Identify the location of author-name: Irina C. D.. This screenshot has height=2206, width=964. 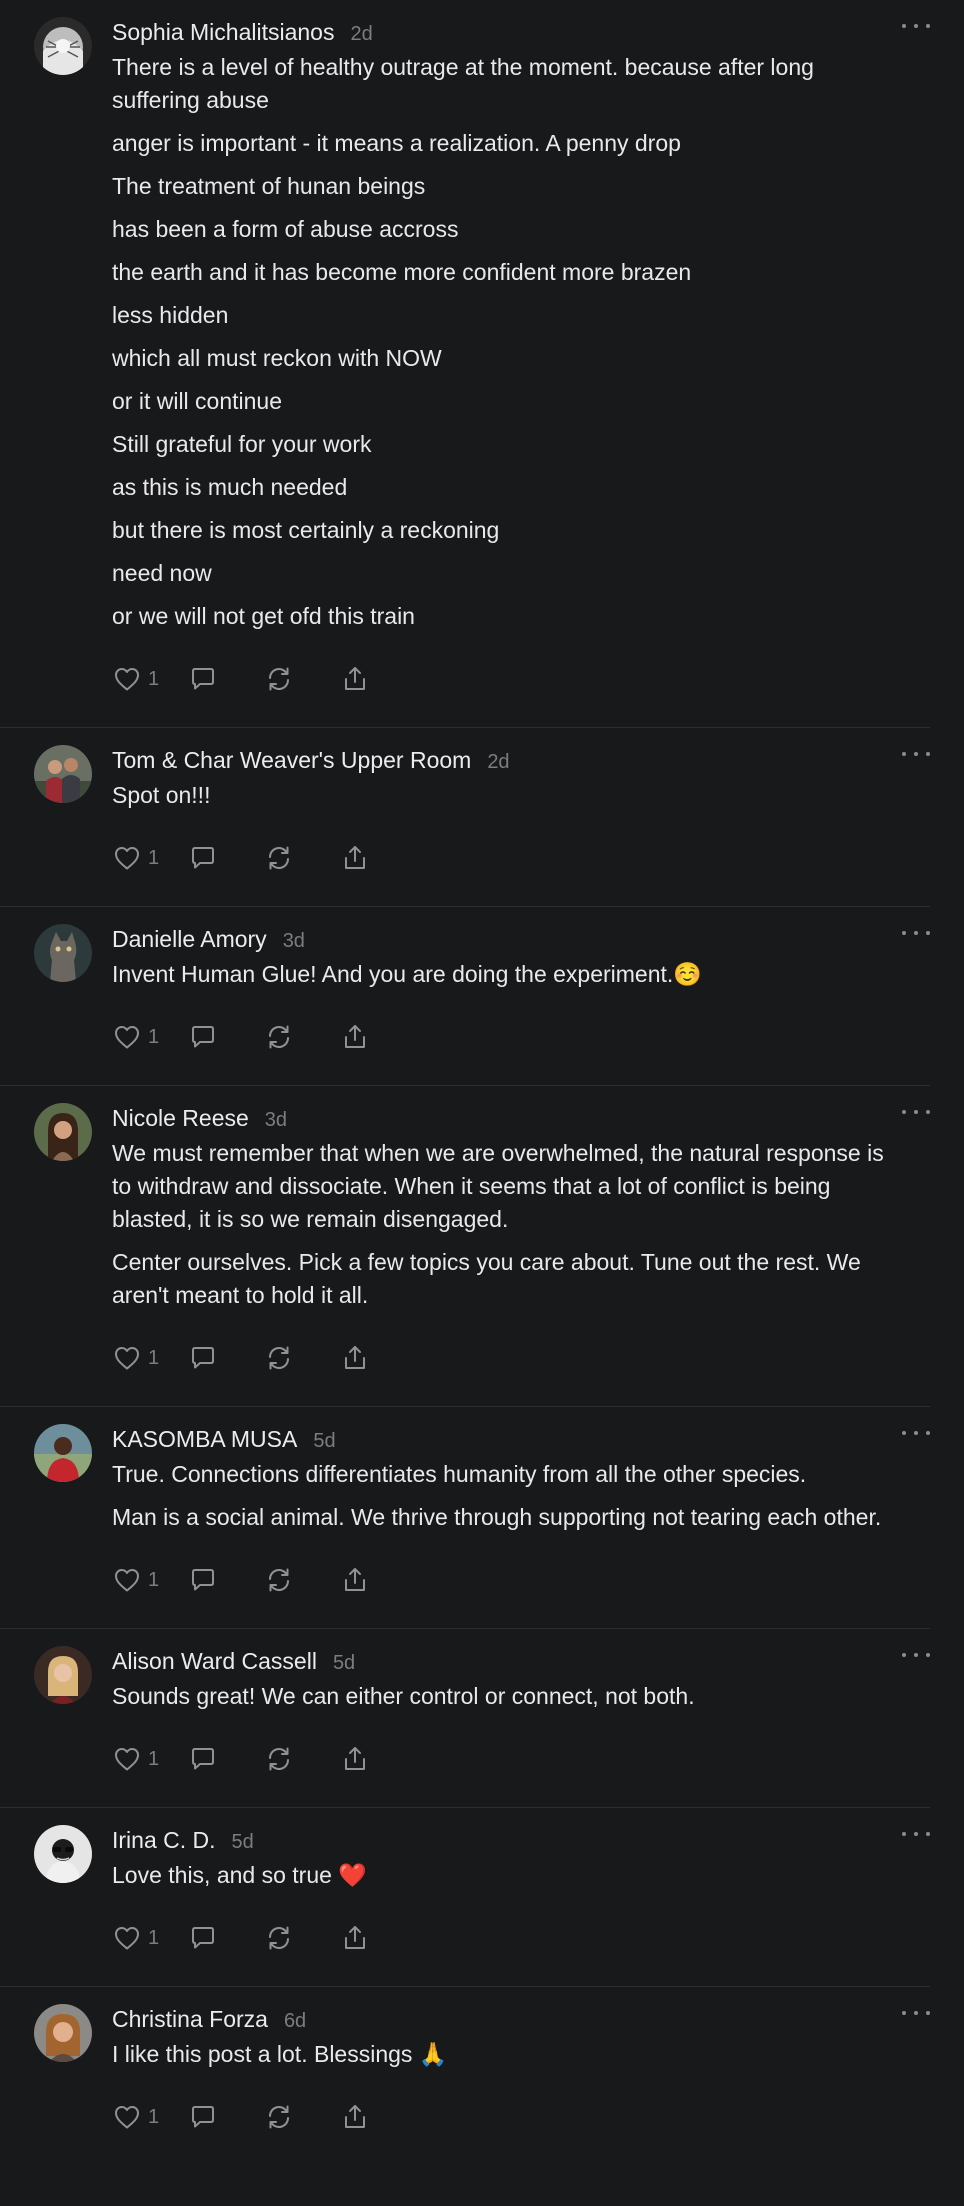
(164, 1840).